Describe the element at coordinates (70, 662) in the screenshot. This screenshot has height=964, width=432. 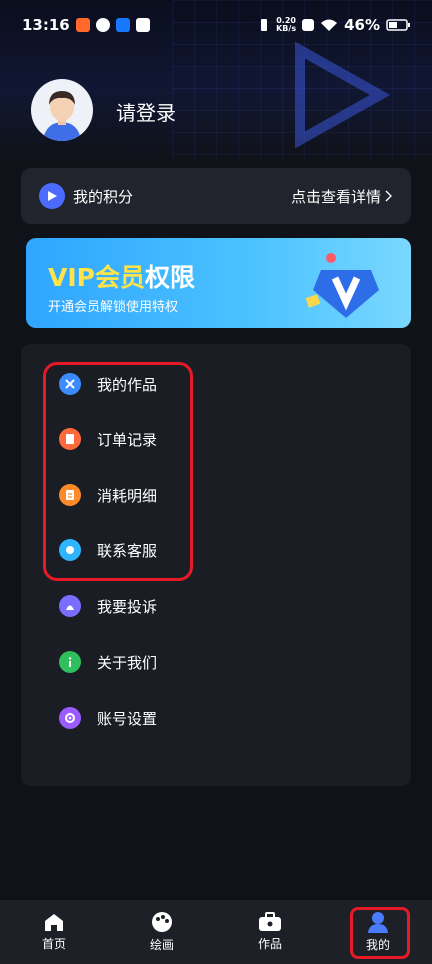
I see `about-icon` at that location.